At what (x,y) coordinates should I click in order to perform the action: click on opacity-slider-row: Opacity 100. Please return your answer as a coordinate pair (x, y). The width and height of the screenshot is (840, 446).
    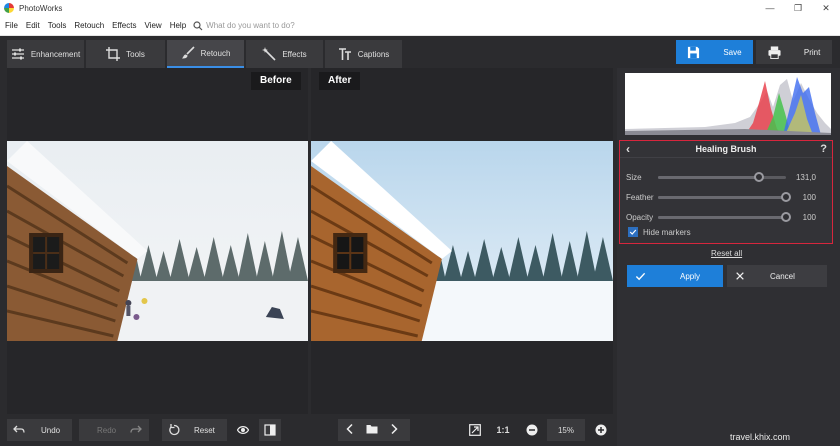
    Looking at the image, I should click on (726, 217).